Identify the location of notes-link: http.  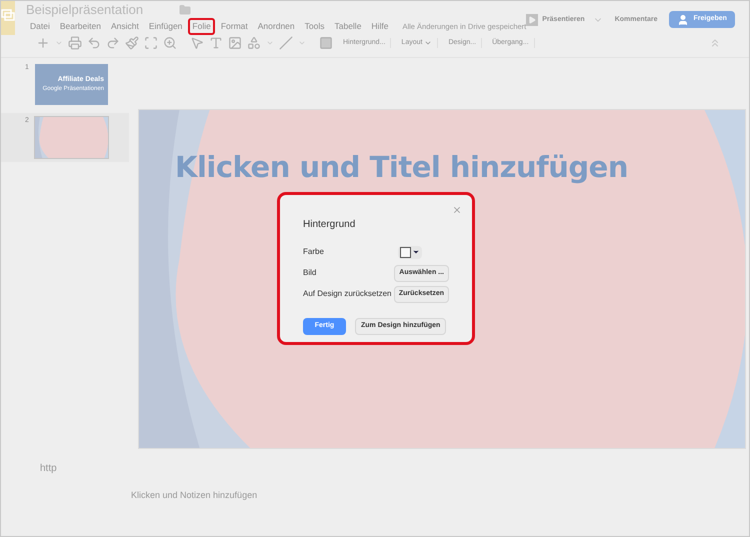
(48, 468).